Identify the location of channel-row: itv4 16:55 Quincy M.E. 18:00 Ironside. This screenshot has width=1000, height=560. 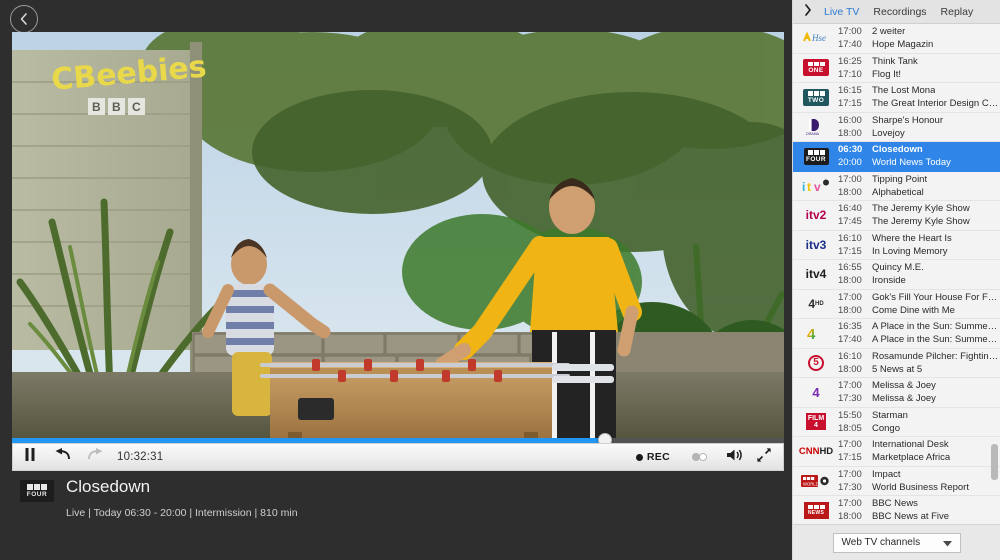
(896, 275).